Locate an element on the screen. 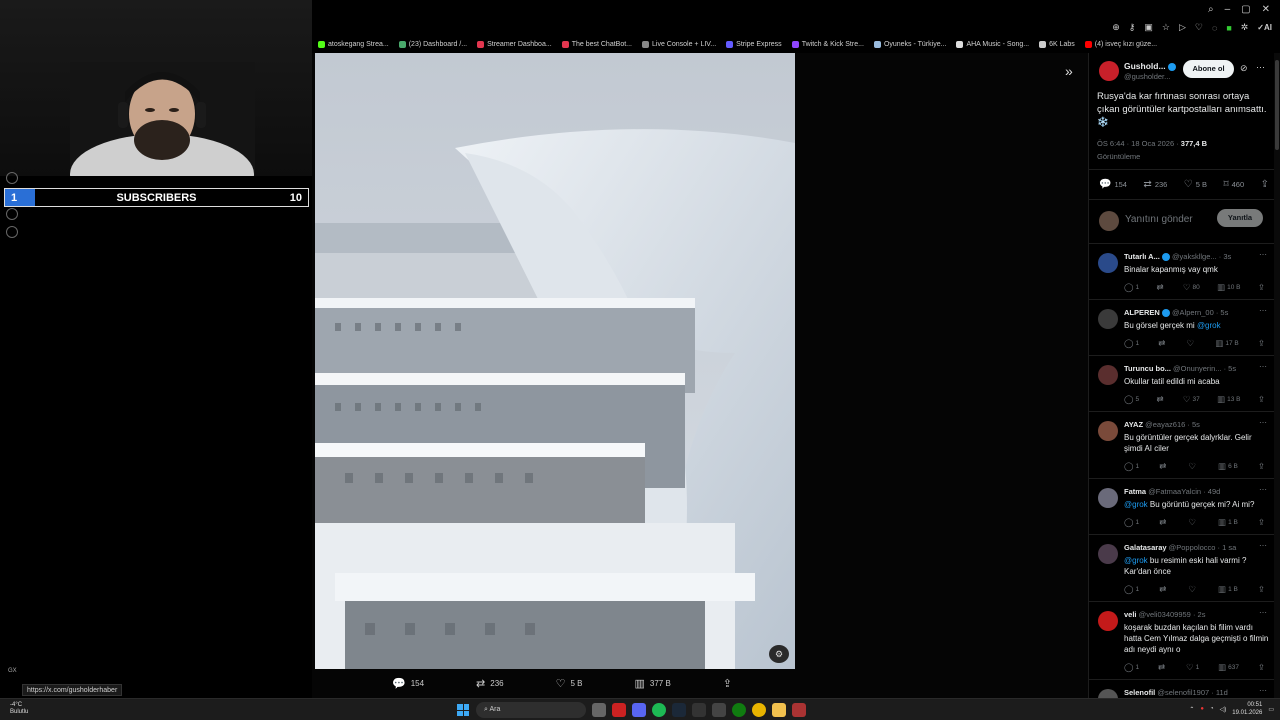  comment-handle: @eayaz616 is located at coordinates (1165, 424).